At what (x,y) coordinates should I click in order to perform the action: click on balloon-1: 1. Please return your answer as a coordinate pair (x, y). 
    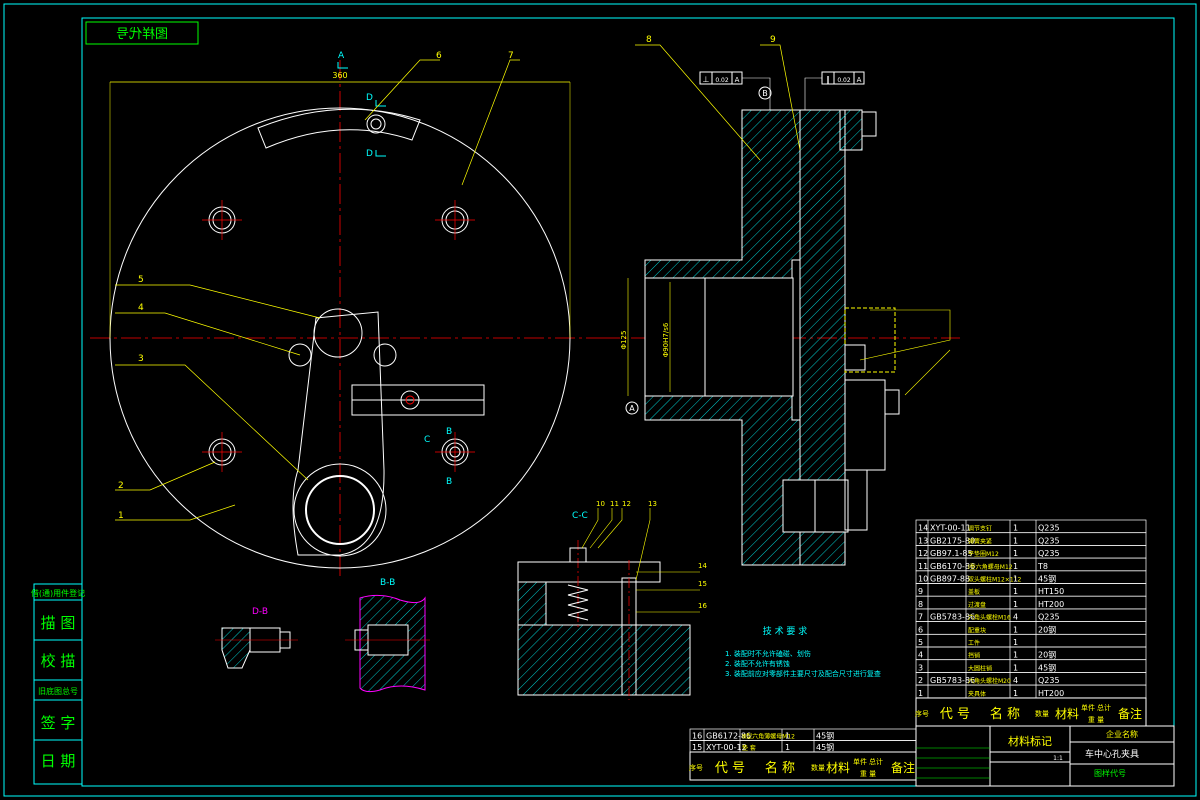
    Looking at the image, I should click on (121, 516).